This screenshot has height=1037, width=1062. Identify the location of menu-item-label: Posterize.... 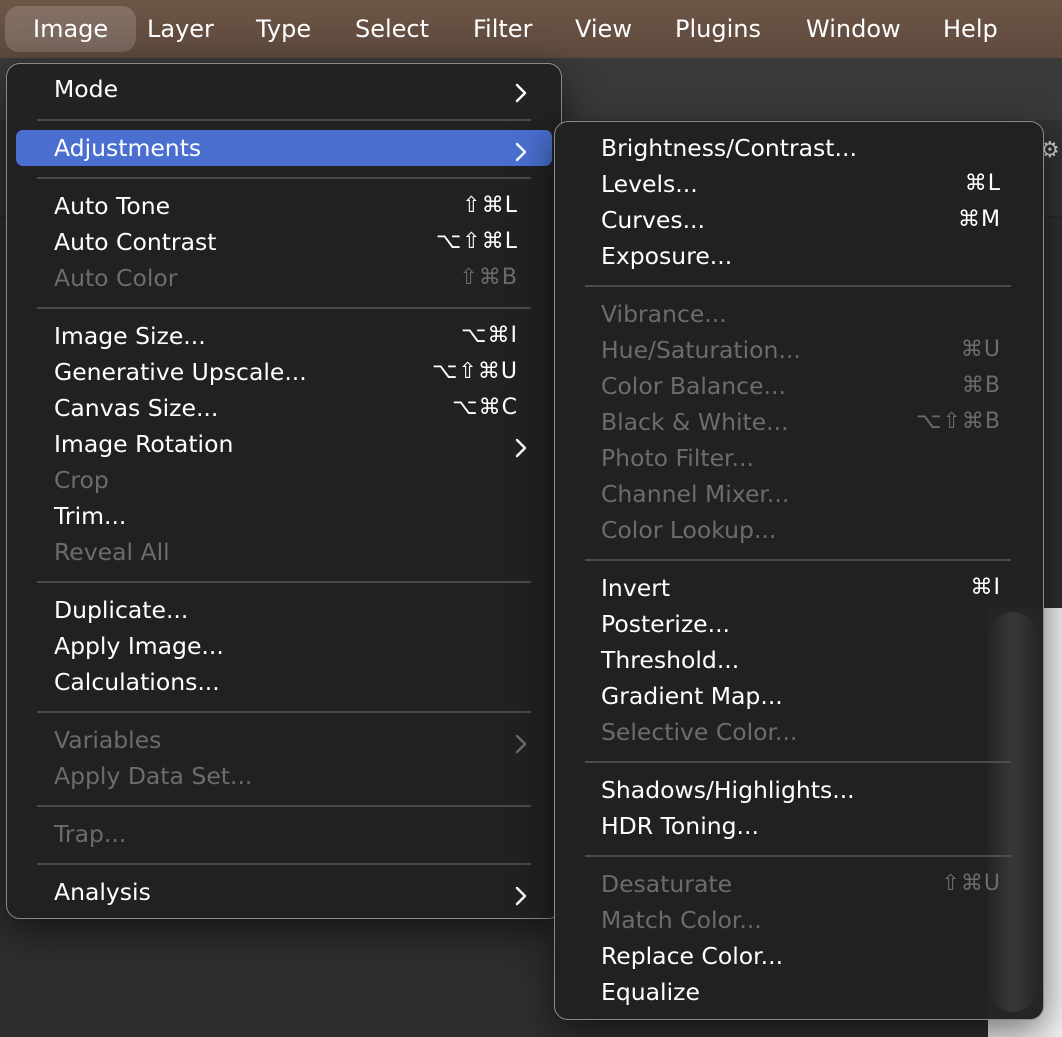
(666, 624).